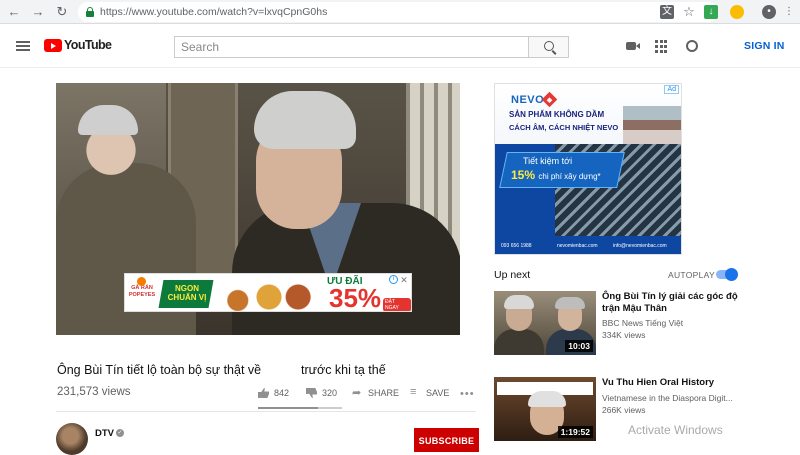 This screenshot has height=455, width=800. What do you see at coordinates (557, 114) in the screenshot?
I see `ad-headline: SẢN PHẨM KHÔNG DẦM` at bounding box center [557, 114].